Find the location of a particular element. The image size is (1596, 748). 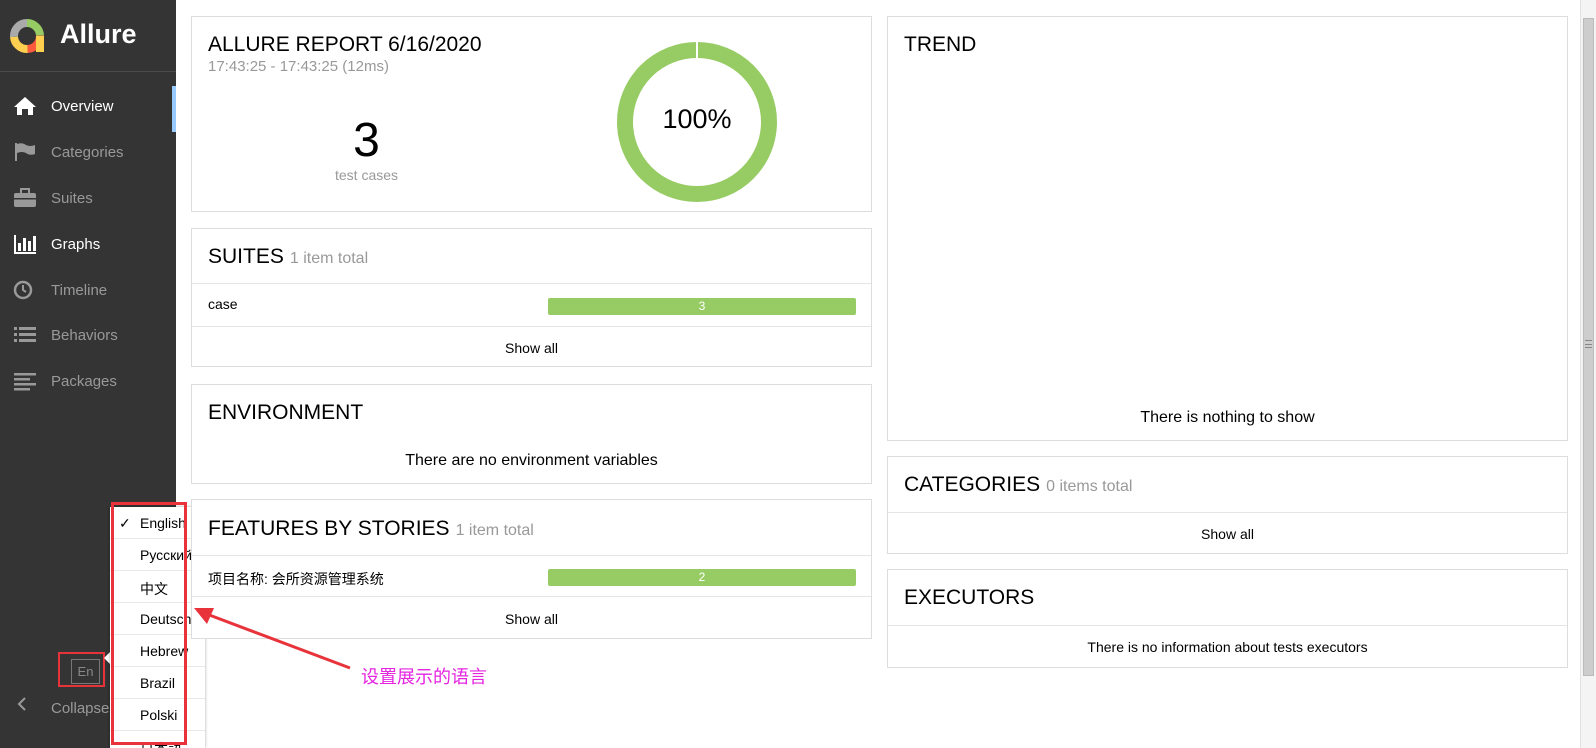

report-title: ALLURE REPORT 6/16/2020 is located at coordinates (345, 44).